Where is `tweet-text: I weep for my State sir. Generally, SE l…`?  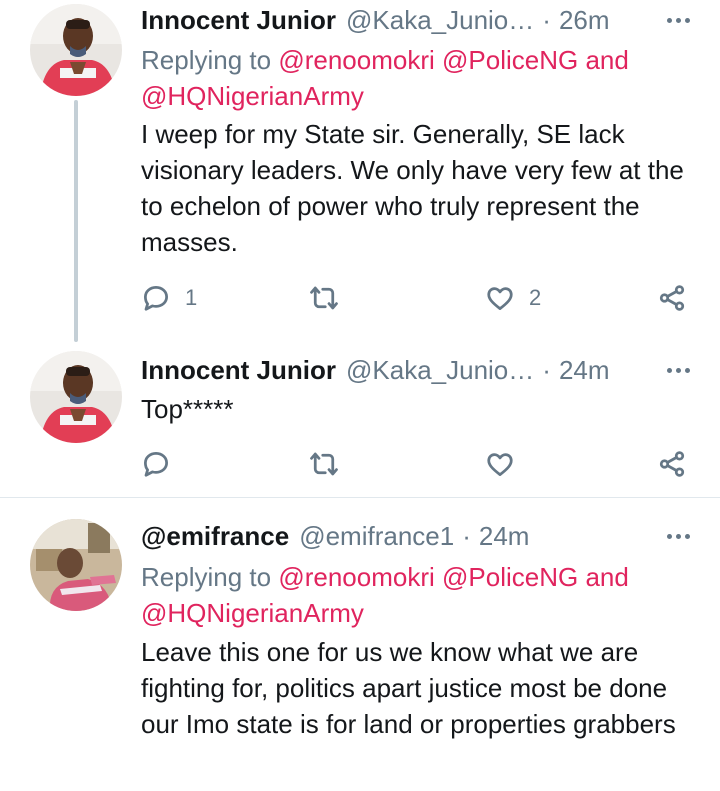 tweet-text: I weep for my State sir. Generally, SE l… is located at coordinates (412, 188).